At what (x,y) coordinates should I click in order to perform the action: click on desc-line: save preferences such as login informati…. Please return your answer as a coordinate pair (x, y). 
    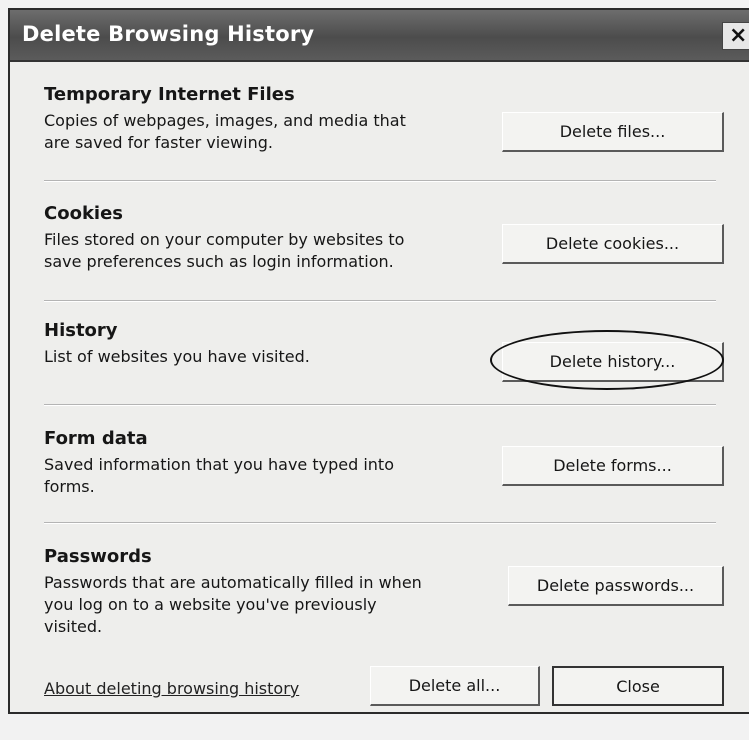
    Looking at the image, I should click on (219, 261).